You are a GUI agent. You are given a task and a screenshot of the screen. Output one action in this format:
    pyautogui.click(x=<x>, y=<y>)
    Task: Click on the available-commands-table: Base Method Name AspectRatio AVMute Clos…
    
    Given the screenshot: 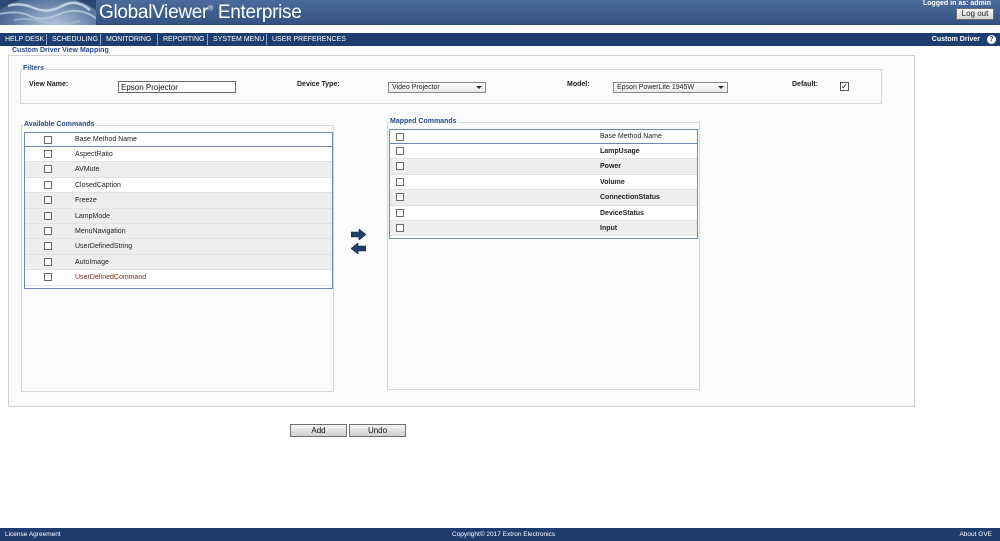 What is the action you would take?
    pyautogui.click(x=178, y=210)
    